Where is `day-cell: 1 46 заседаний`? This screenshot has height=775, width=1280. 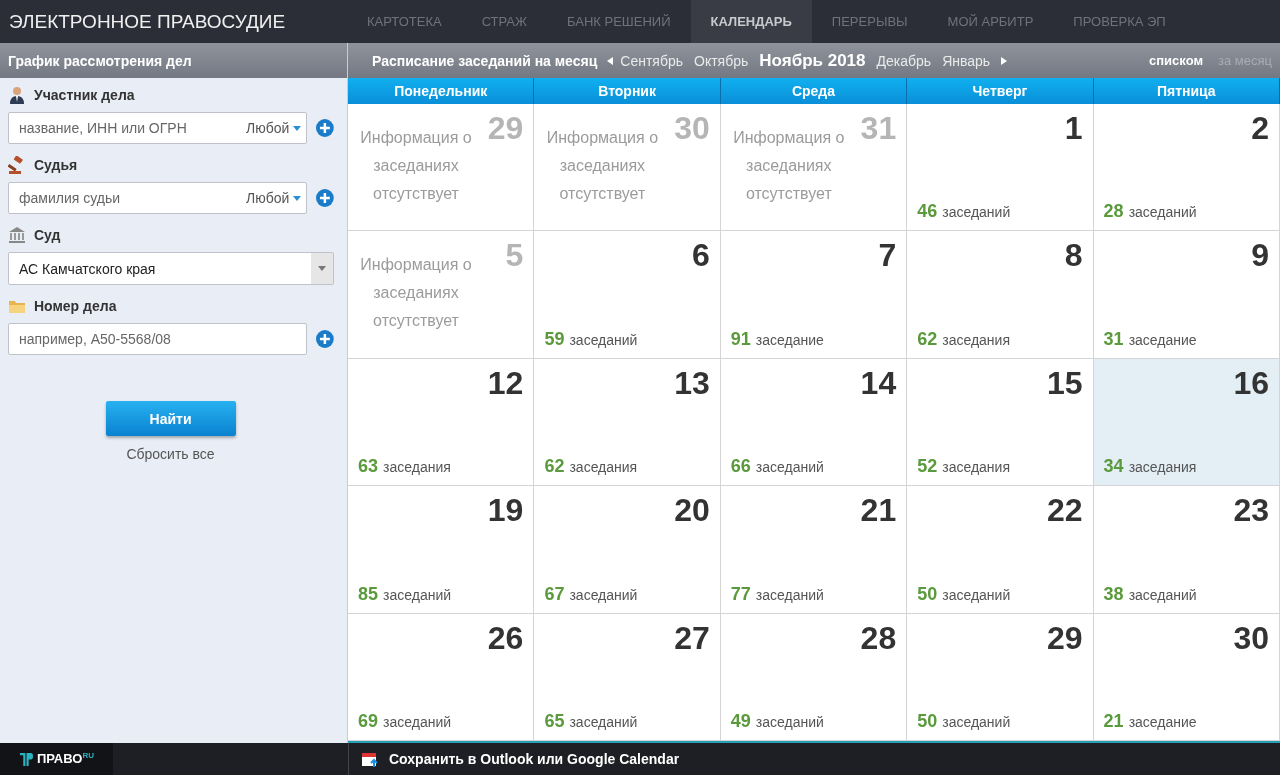 day-cell: 1 46 заседаний is located at coordinates (1000, 168).